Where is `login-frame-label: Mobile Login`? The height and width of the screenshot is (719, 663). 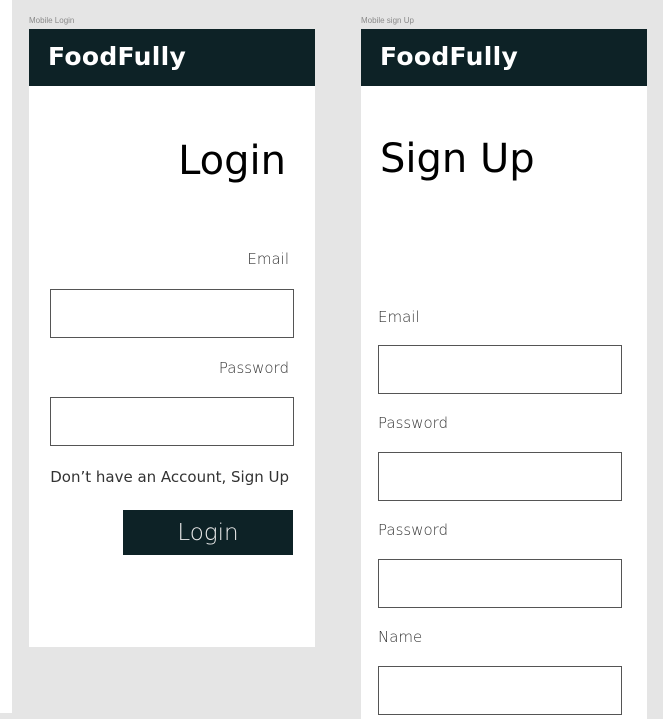
login-frame-label: Mobile Login is located at coordinates (52, 20).